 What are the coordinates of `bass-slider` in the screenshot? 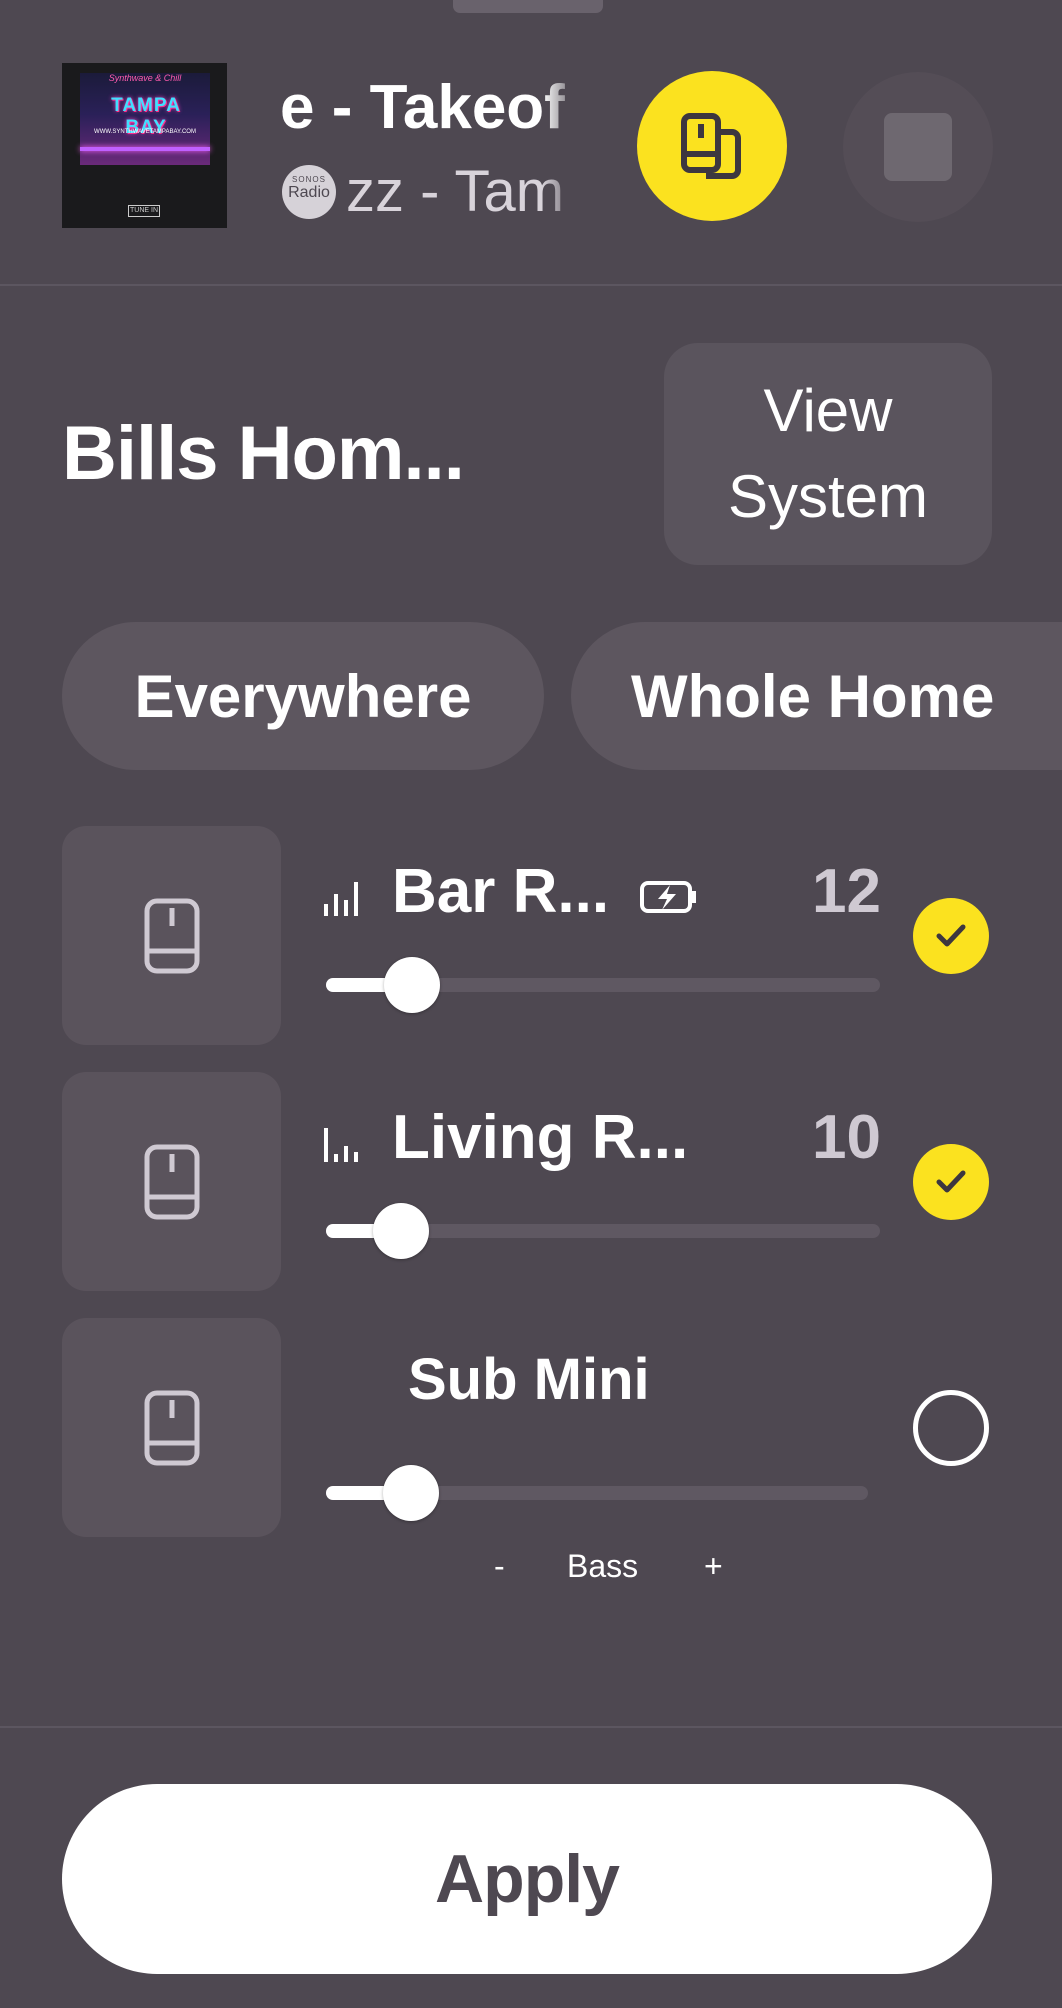 It's located at (597, 1493).